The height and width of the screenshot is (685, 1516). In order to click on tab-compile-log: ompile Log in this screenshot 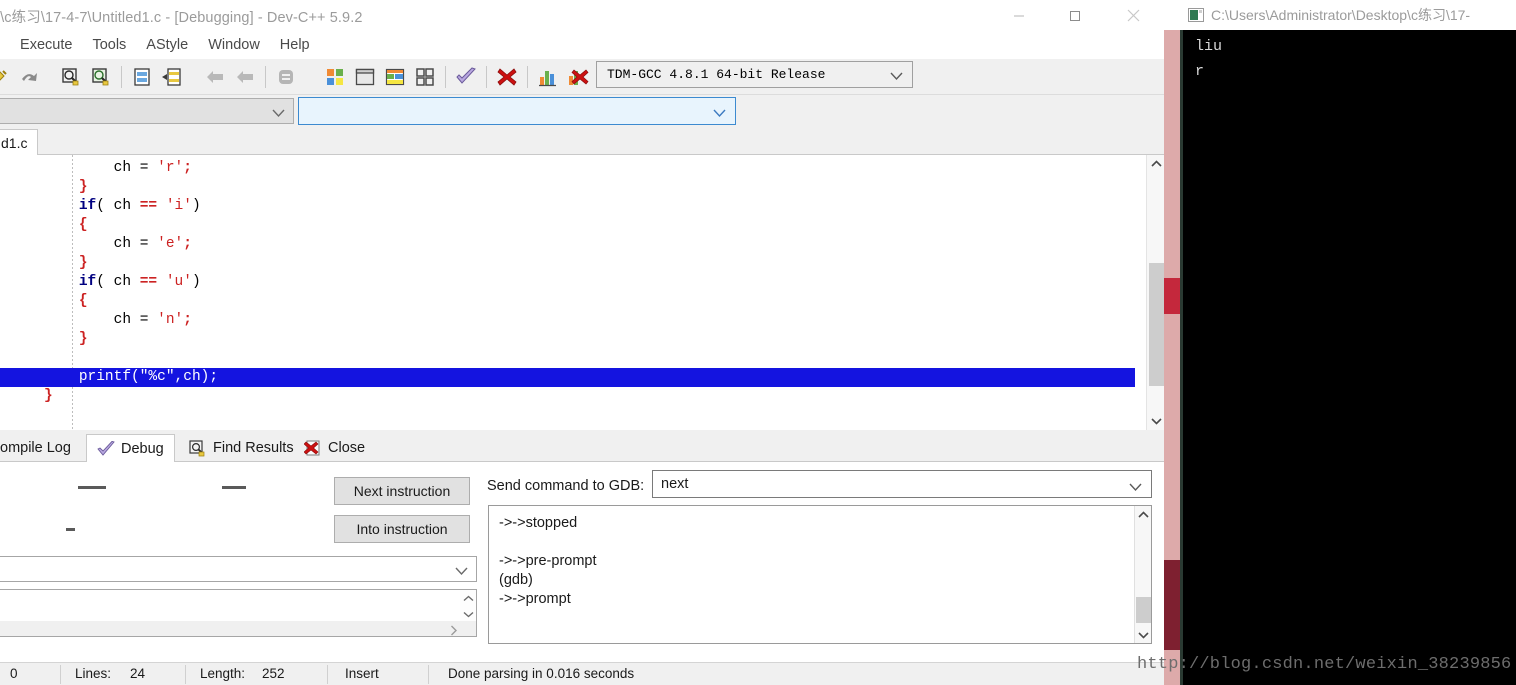, I will do `click(40, 448)`.